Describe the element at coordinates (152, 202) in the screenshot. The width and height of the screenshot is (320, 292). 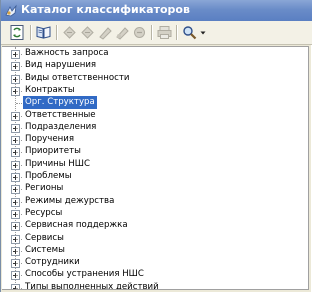
I see `tree-item: Режимы дежурства` at that location.